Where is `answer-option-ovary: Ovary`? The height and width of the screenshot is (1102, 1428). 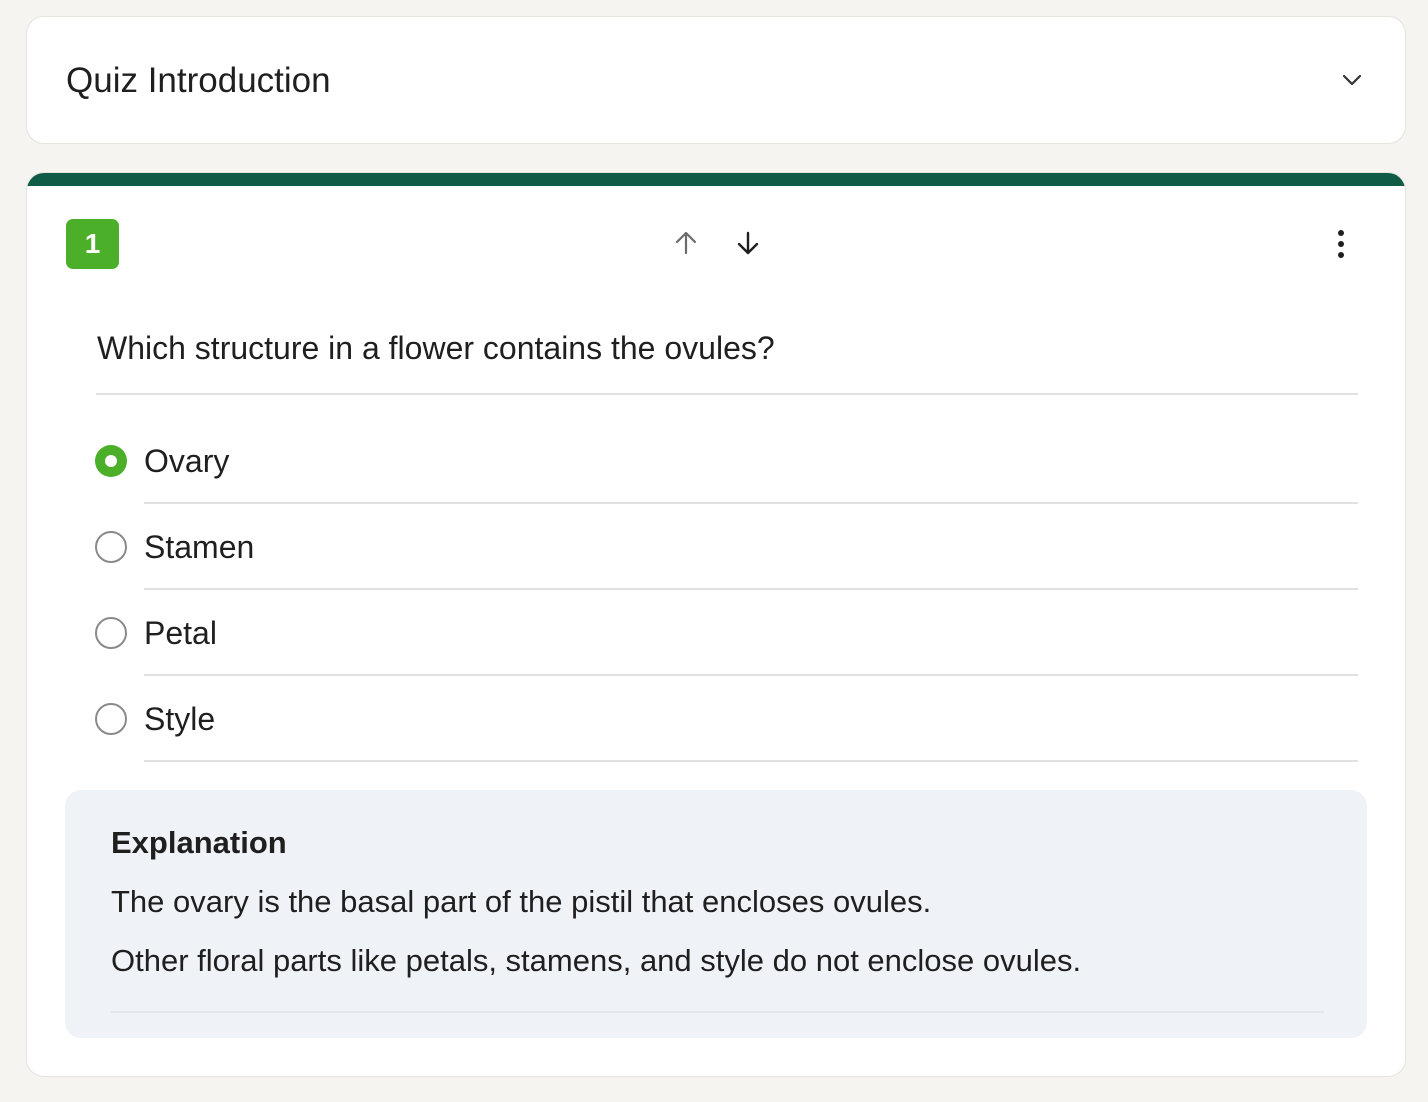
answer-option-ovary: Ovary is located at coordinates (726, 461).